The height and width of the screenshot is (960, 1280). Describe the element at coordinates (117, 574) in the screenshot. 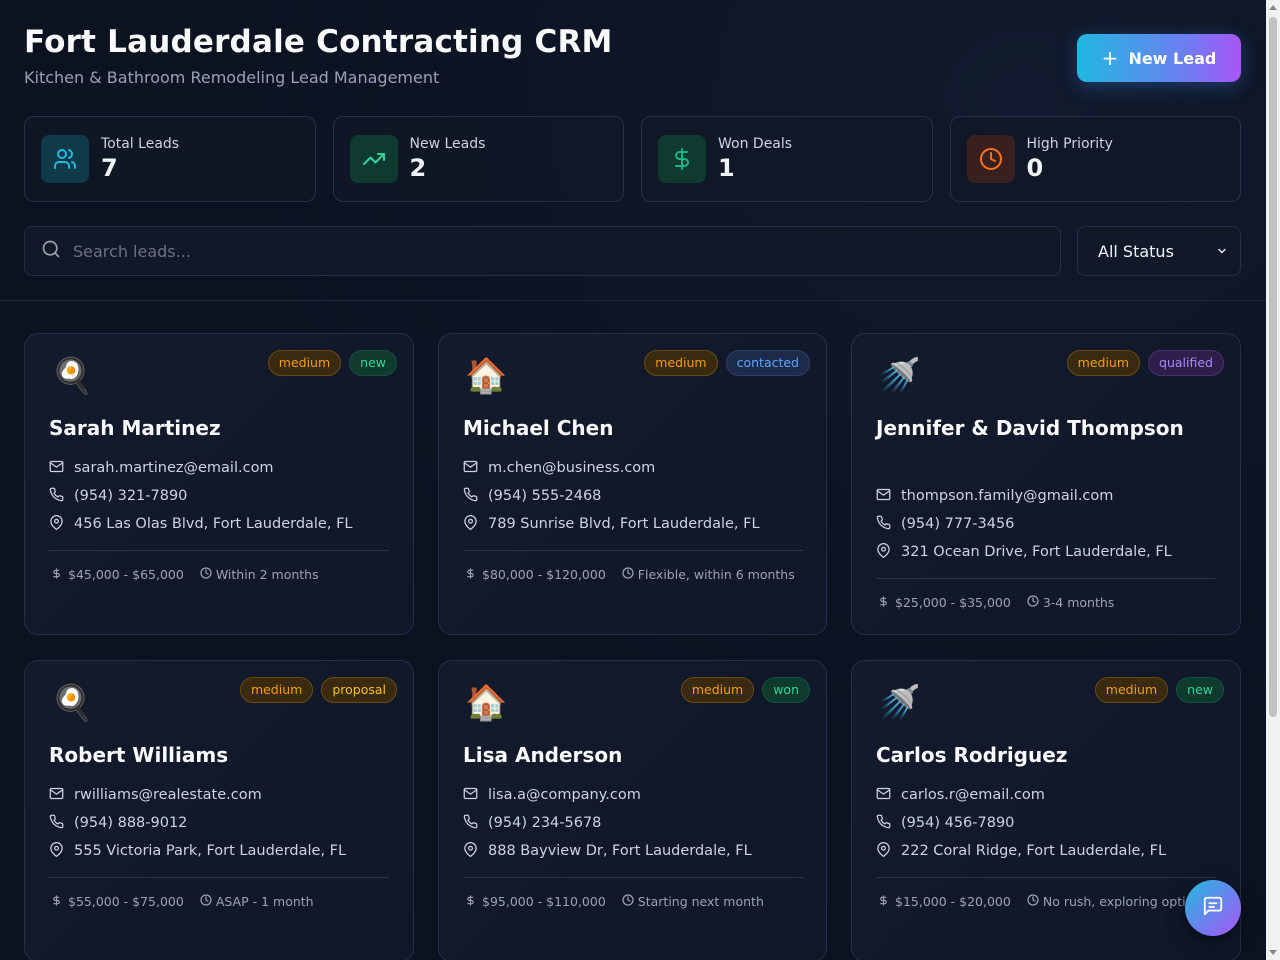

I see `budget: $45,000 - $65,000` at that location.